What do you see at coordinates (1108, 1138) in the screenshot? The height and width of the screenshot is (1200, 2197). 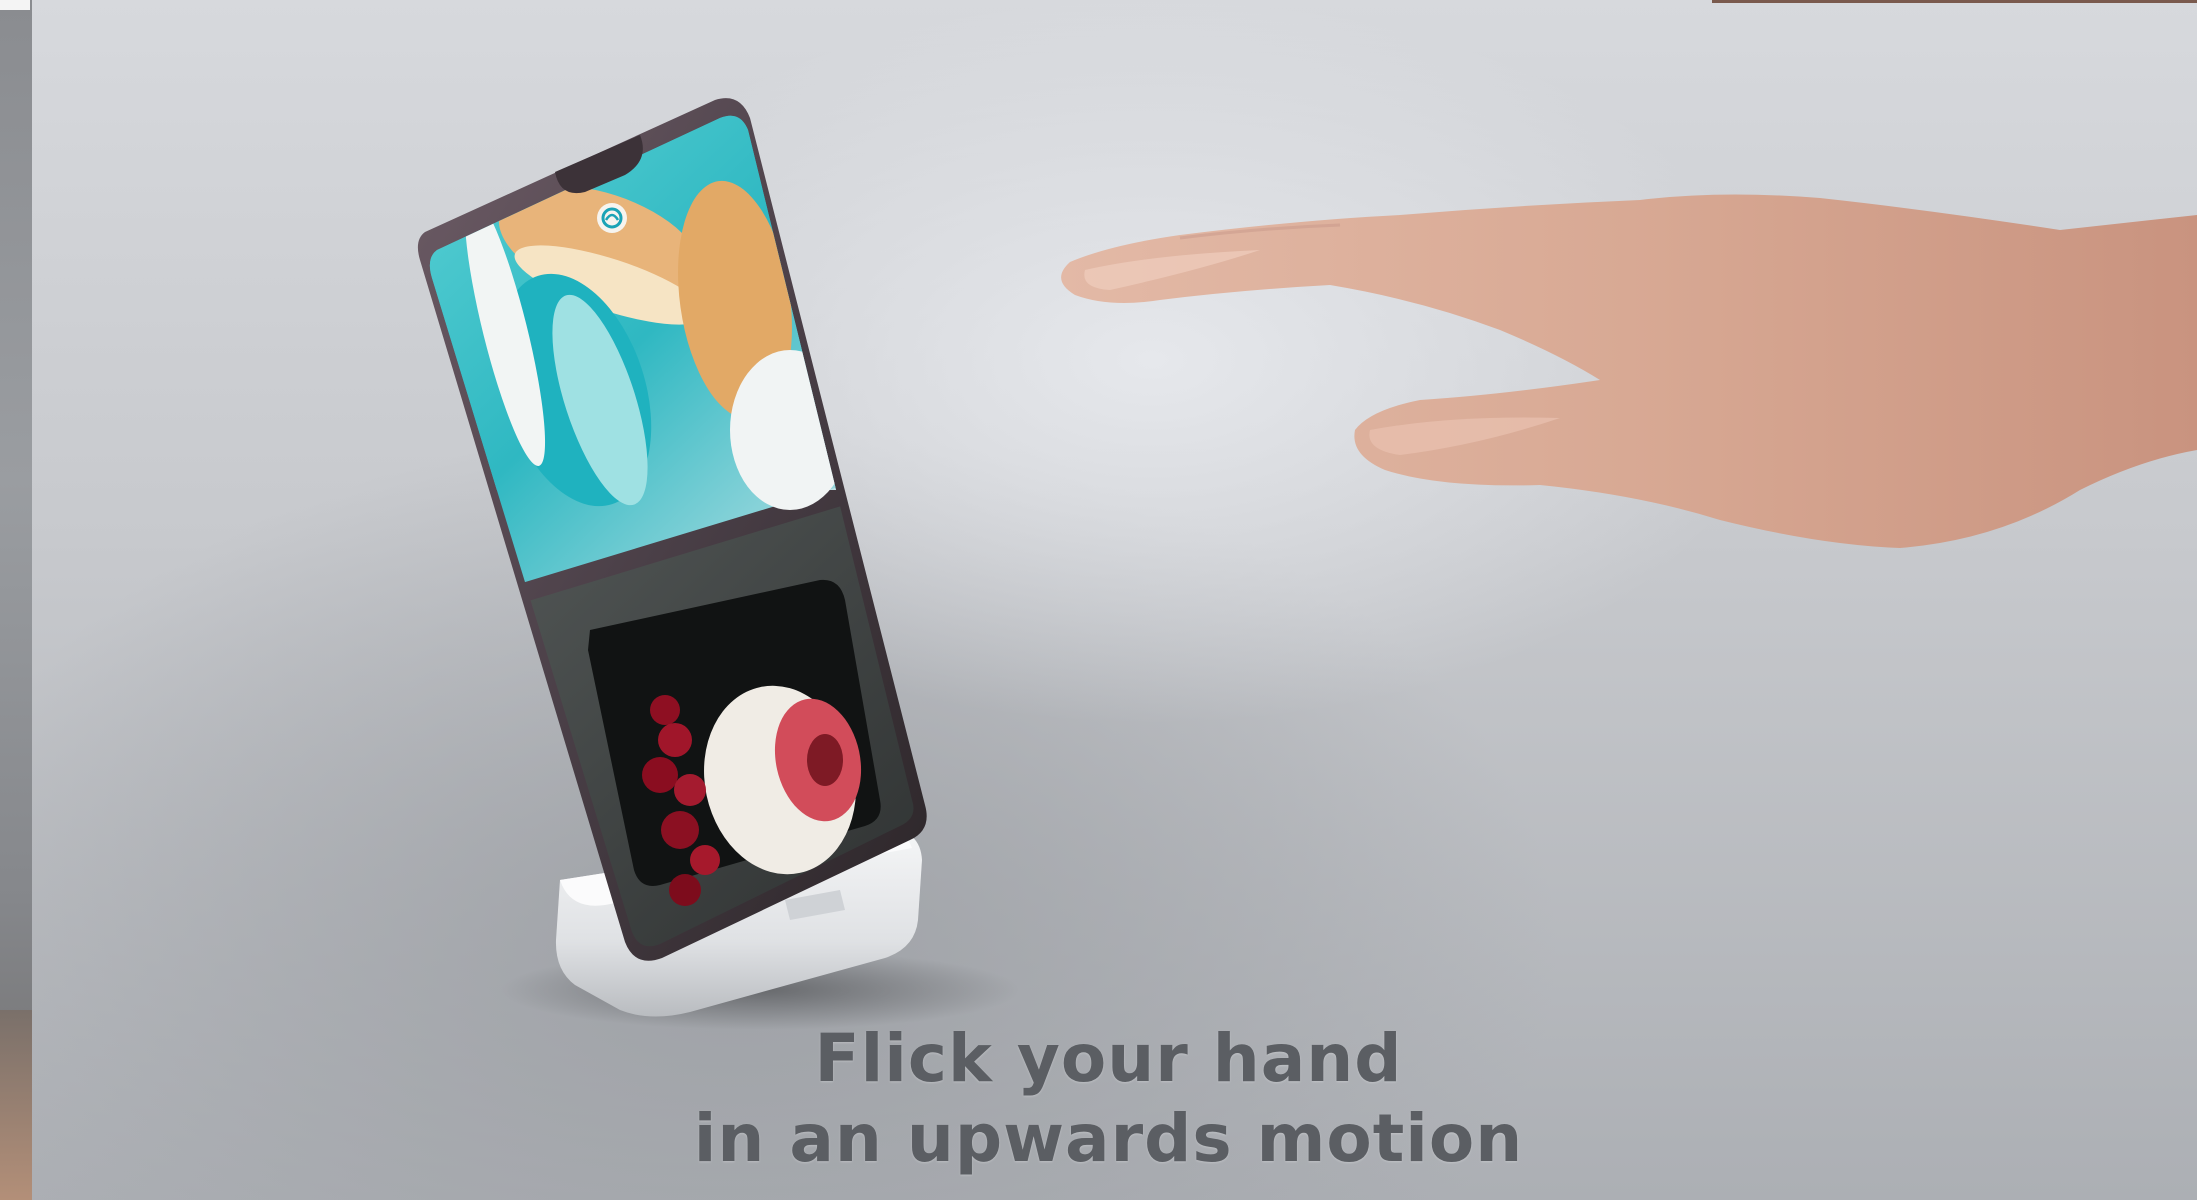 I see `instruction-caption-line2: in an upwards motion` at bounding box center [1108, 1138].